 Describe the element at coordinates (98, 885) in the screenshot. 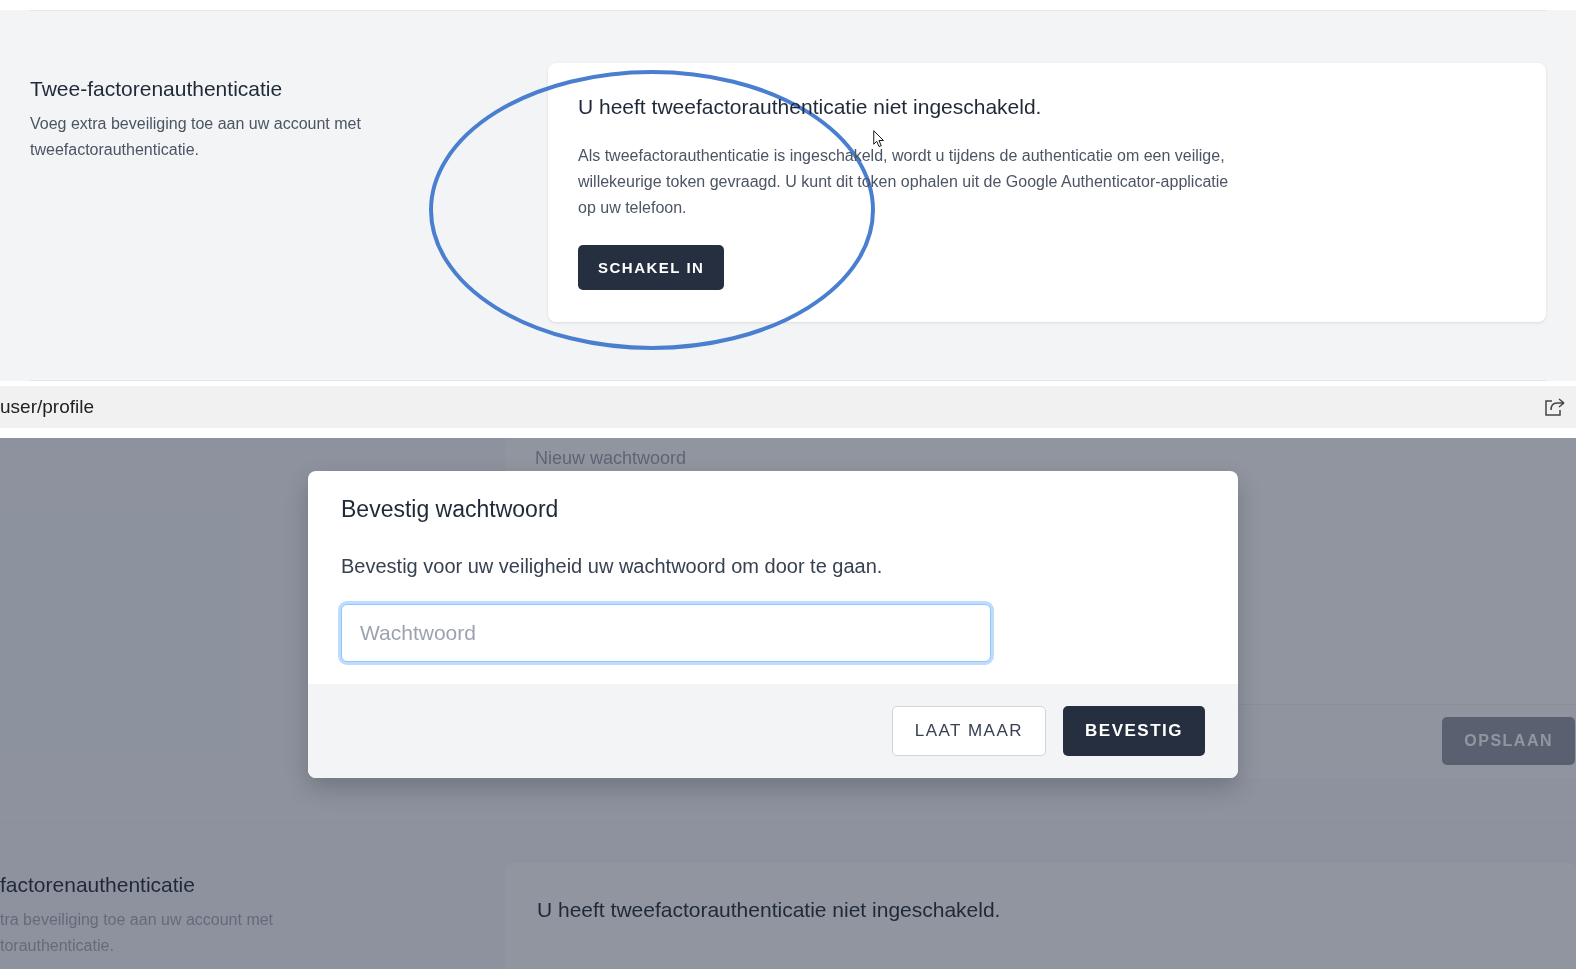

I see `section-title: factorenauthenticatie` at that location.